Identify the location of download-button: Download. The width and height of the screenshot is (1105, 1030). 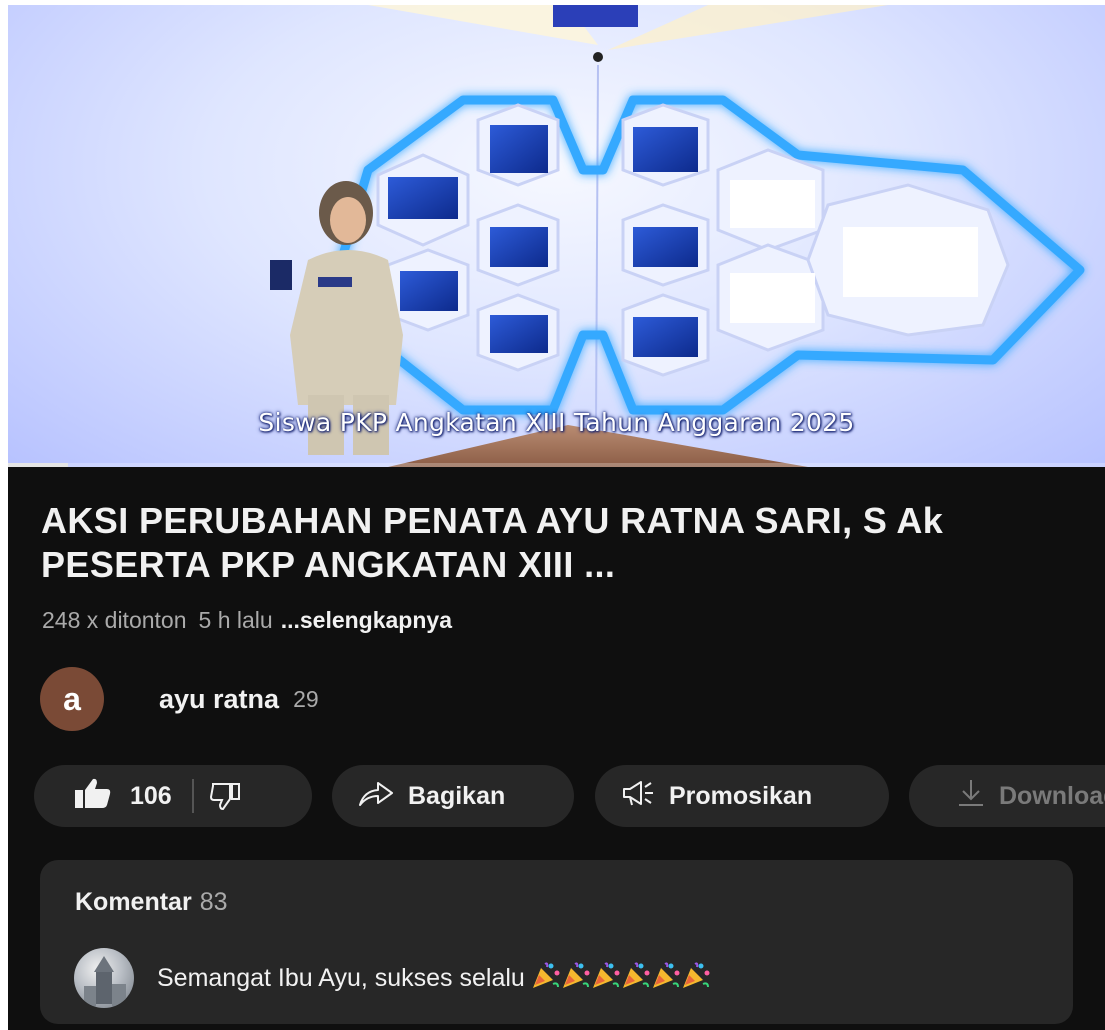
(1007, 796).